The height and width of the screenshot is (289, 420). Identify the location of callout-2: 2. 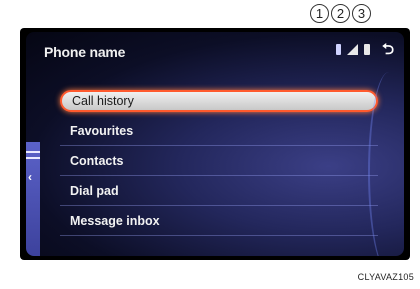
(340, 13).